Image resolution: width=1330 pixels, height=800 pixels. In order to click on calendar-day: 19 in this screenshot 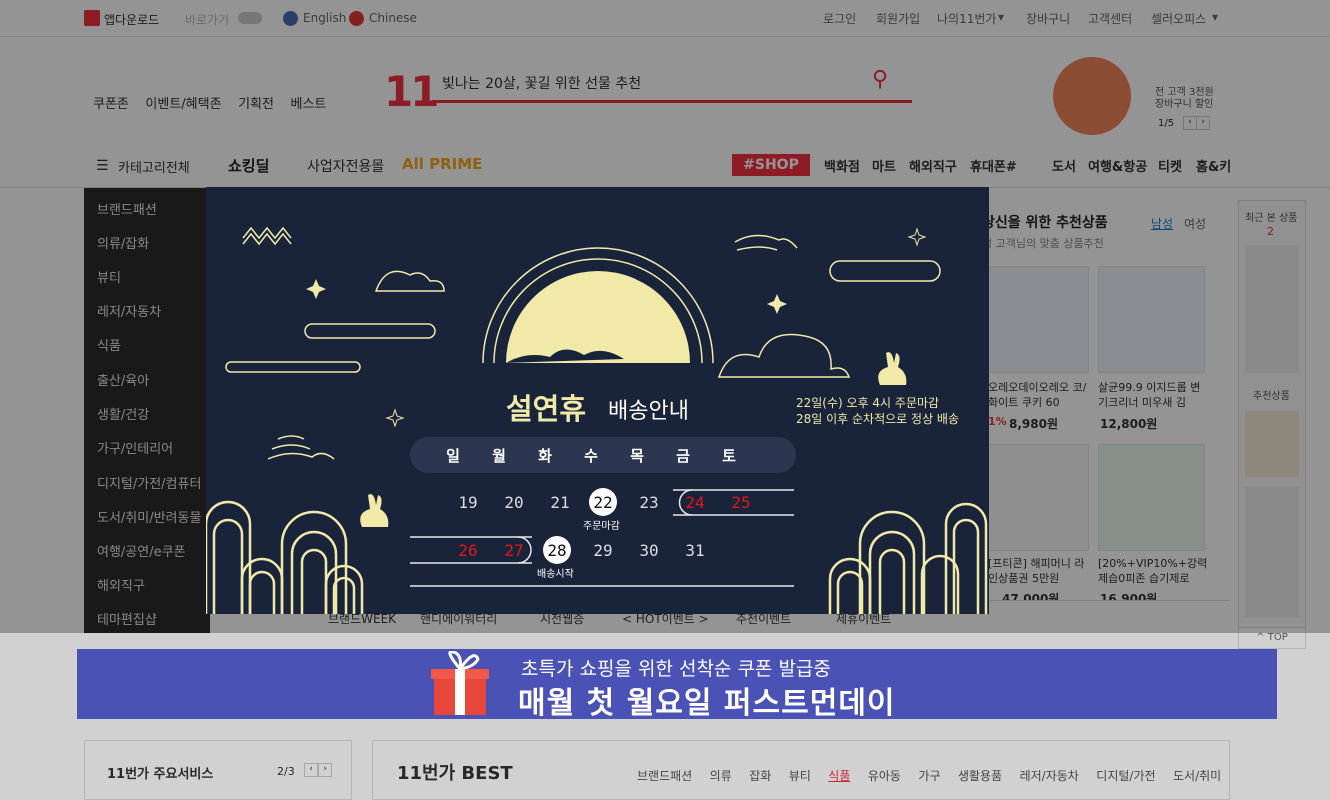, I will do `click(468, 502)`.